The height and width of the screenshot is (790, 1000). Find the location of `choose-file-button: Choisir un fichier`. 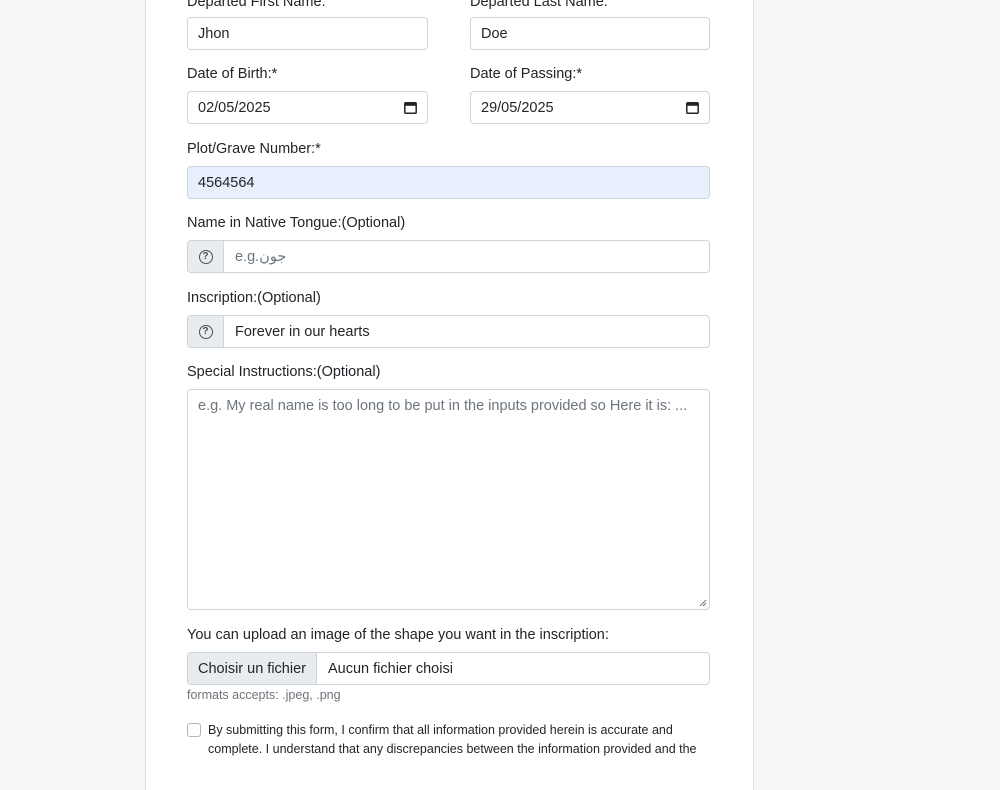

choose-file-button: Choisir un fichier is located at coordinates (252, 668).